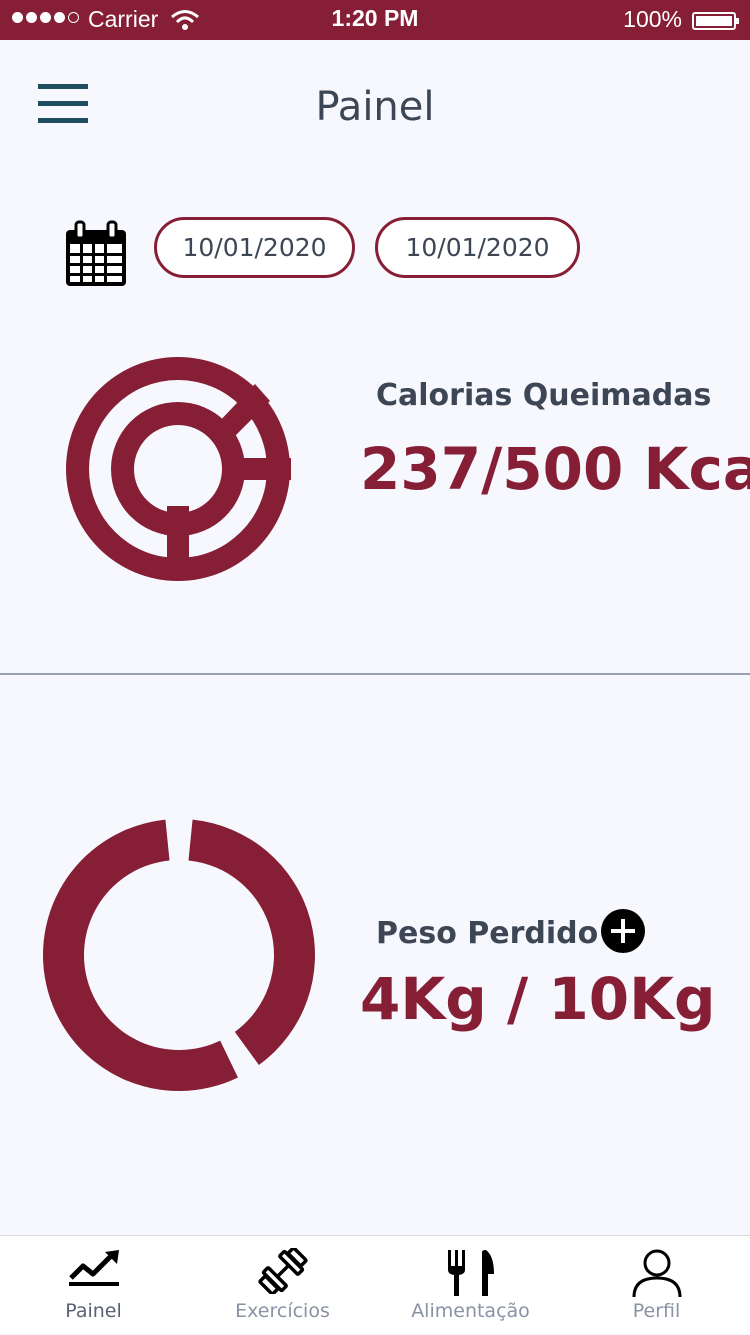 The width and height of the screenshot is (750, 1335). Describe the element at coordinates (178, 469) in the screenshot. I see `calories-target-icon` at that location.